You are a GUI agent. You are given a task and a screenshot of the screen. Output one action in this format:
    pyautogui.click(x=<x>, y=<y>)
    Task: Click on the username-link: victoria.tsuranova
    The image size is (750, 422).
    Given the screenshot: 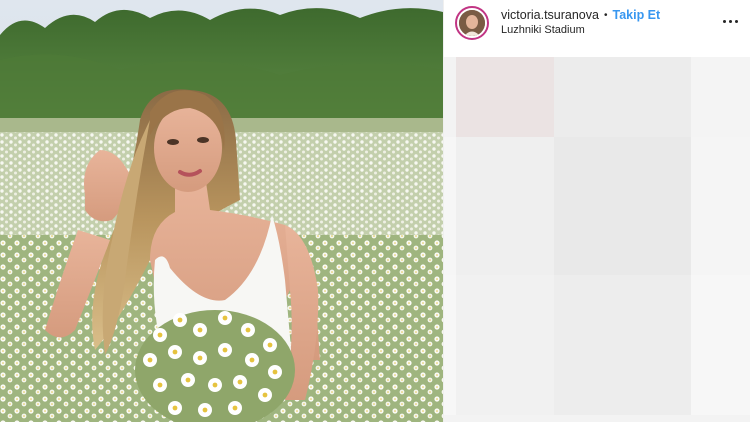 What is the action you would take?
    pyautogui.click(x=550, y=15)
    